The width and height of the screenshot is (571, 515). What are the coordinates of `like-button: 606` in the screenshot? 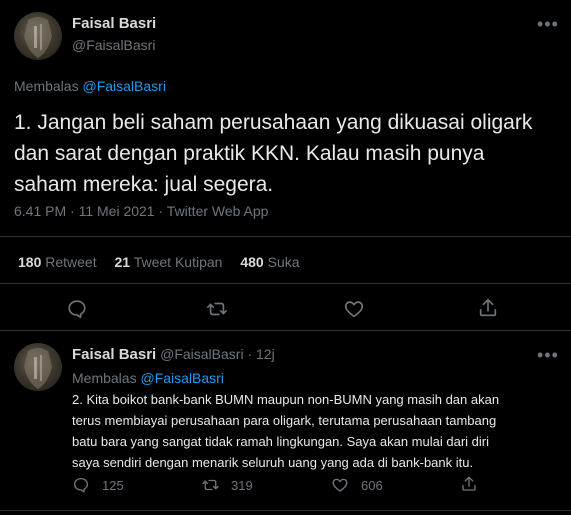 It's located at (357, 485).